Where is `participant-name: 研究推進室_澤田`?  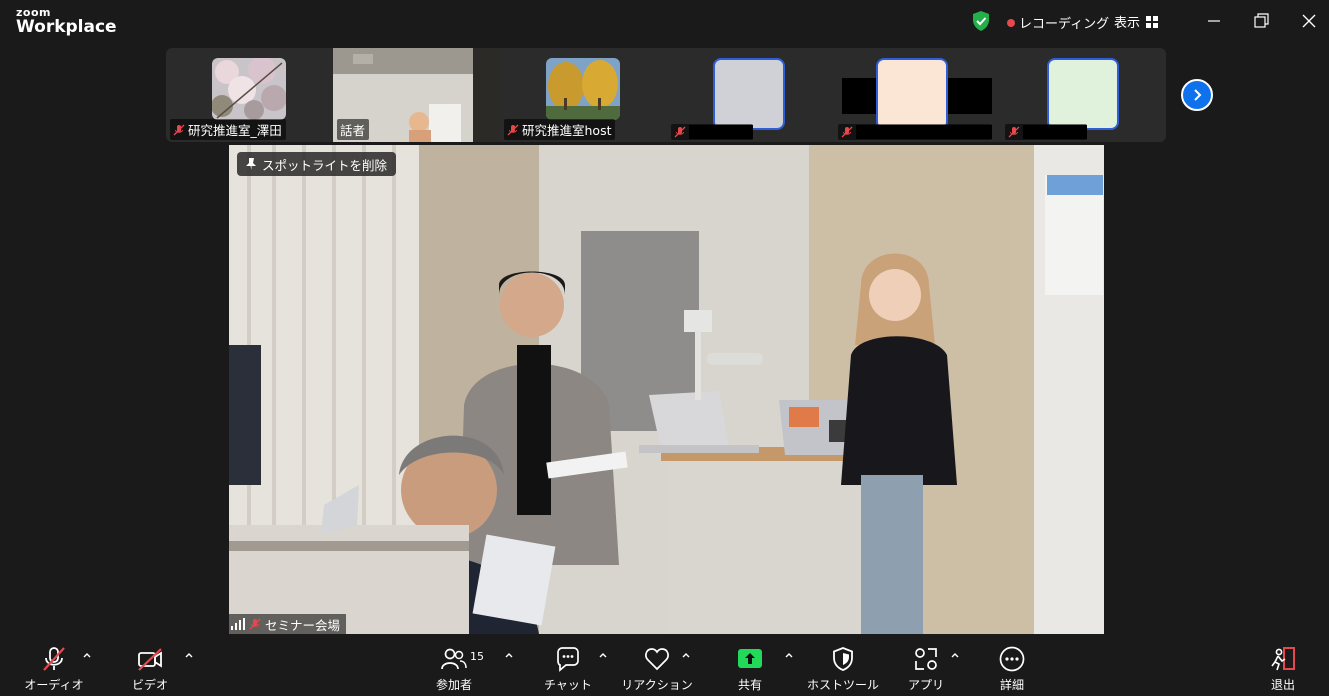 participant-name: 研究推進室_澤田 is located at coordinates (235, 130).